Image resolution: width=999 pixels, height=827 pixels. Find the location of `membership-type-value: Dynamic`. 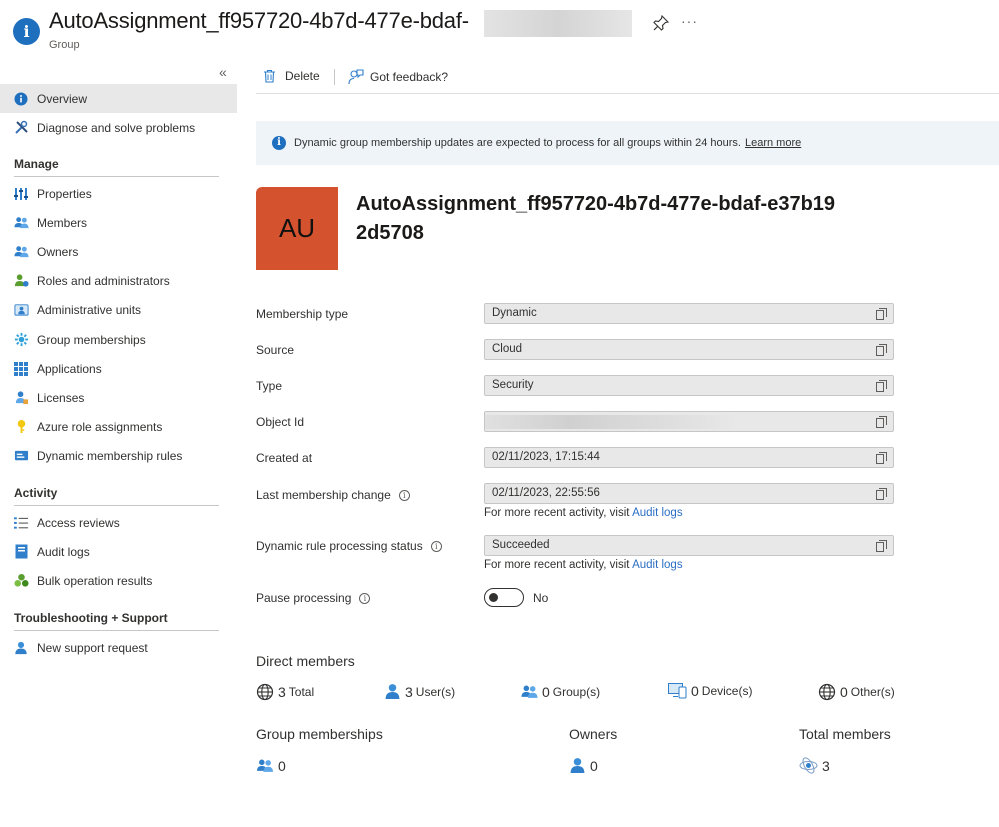

membership-type-value: Dynamic is located at coordinates (514, 313).